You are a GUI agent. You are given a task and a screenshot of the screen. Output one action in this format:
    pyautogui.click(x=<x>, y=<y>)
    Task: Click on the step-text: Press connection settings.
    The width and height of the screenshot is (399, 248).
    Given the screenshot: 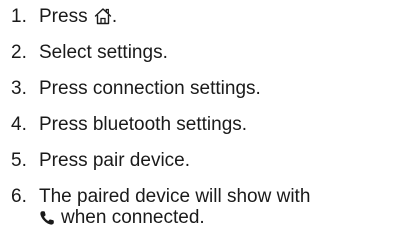 What is the action you would take?
    pyautogui.click(x=150, y=88)
    